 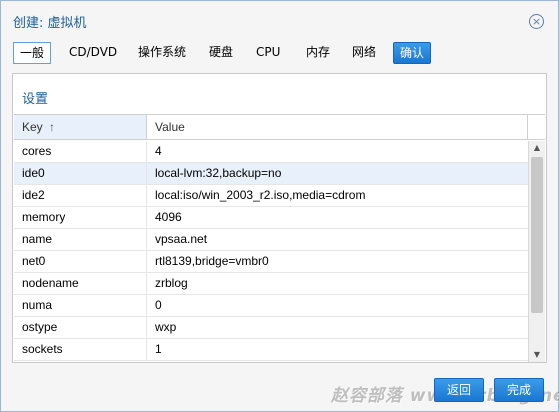 I want to click on row-value: wxp, so click(x=166, y=327).